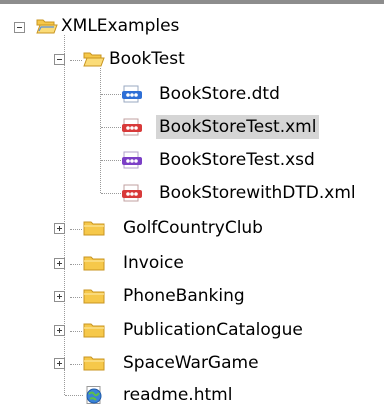  I want to click on tree-node-label: GolfCountryClub, so click(193, 228).